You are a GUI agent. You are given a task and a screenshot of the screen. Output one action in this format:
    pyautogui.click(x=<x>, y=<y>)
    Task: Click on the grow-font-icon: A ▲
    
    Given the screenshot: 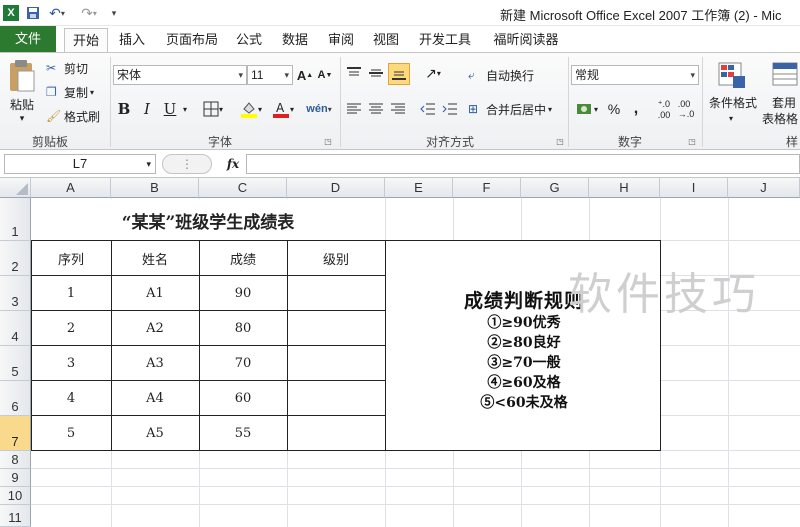 What is the action you would take?
    pyautogui.click(x=305, y=75)
    